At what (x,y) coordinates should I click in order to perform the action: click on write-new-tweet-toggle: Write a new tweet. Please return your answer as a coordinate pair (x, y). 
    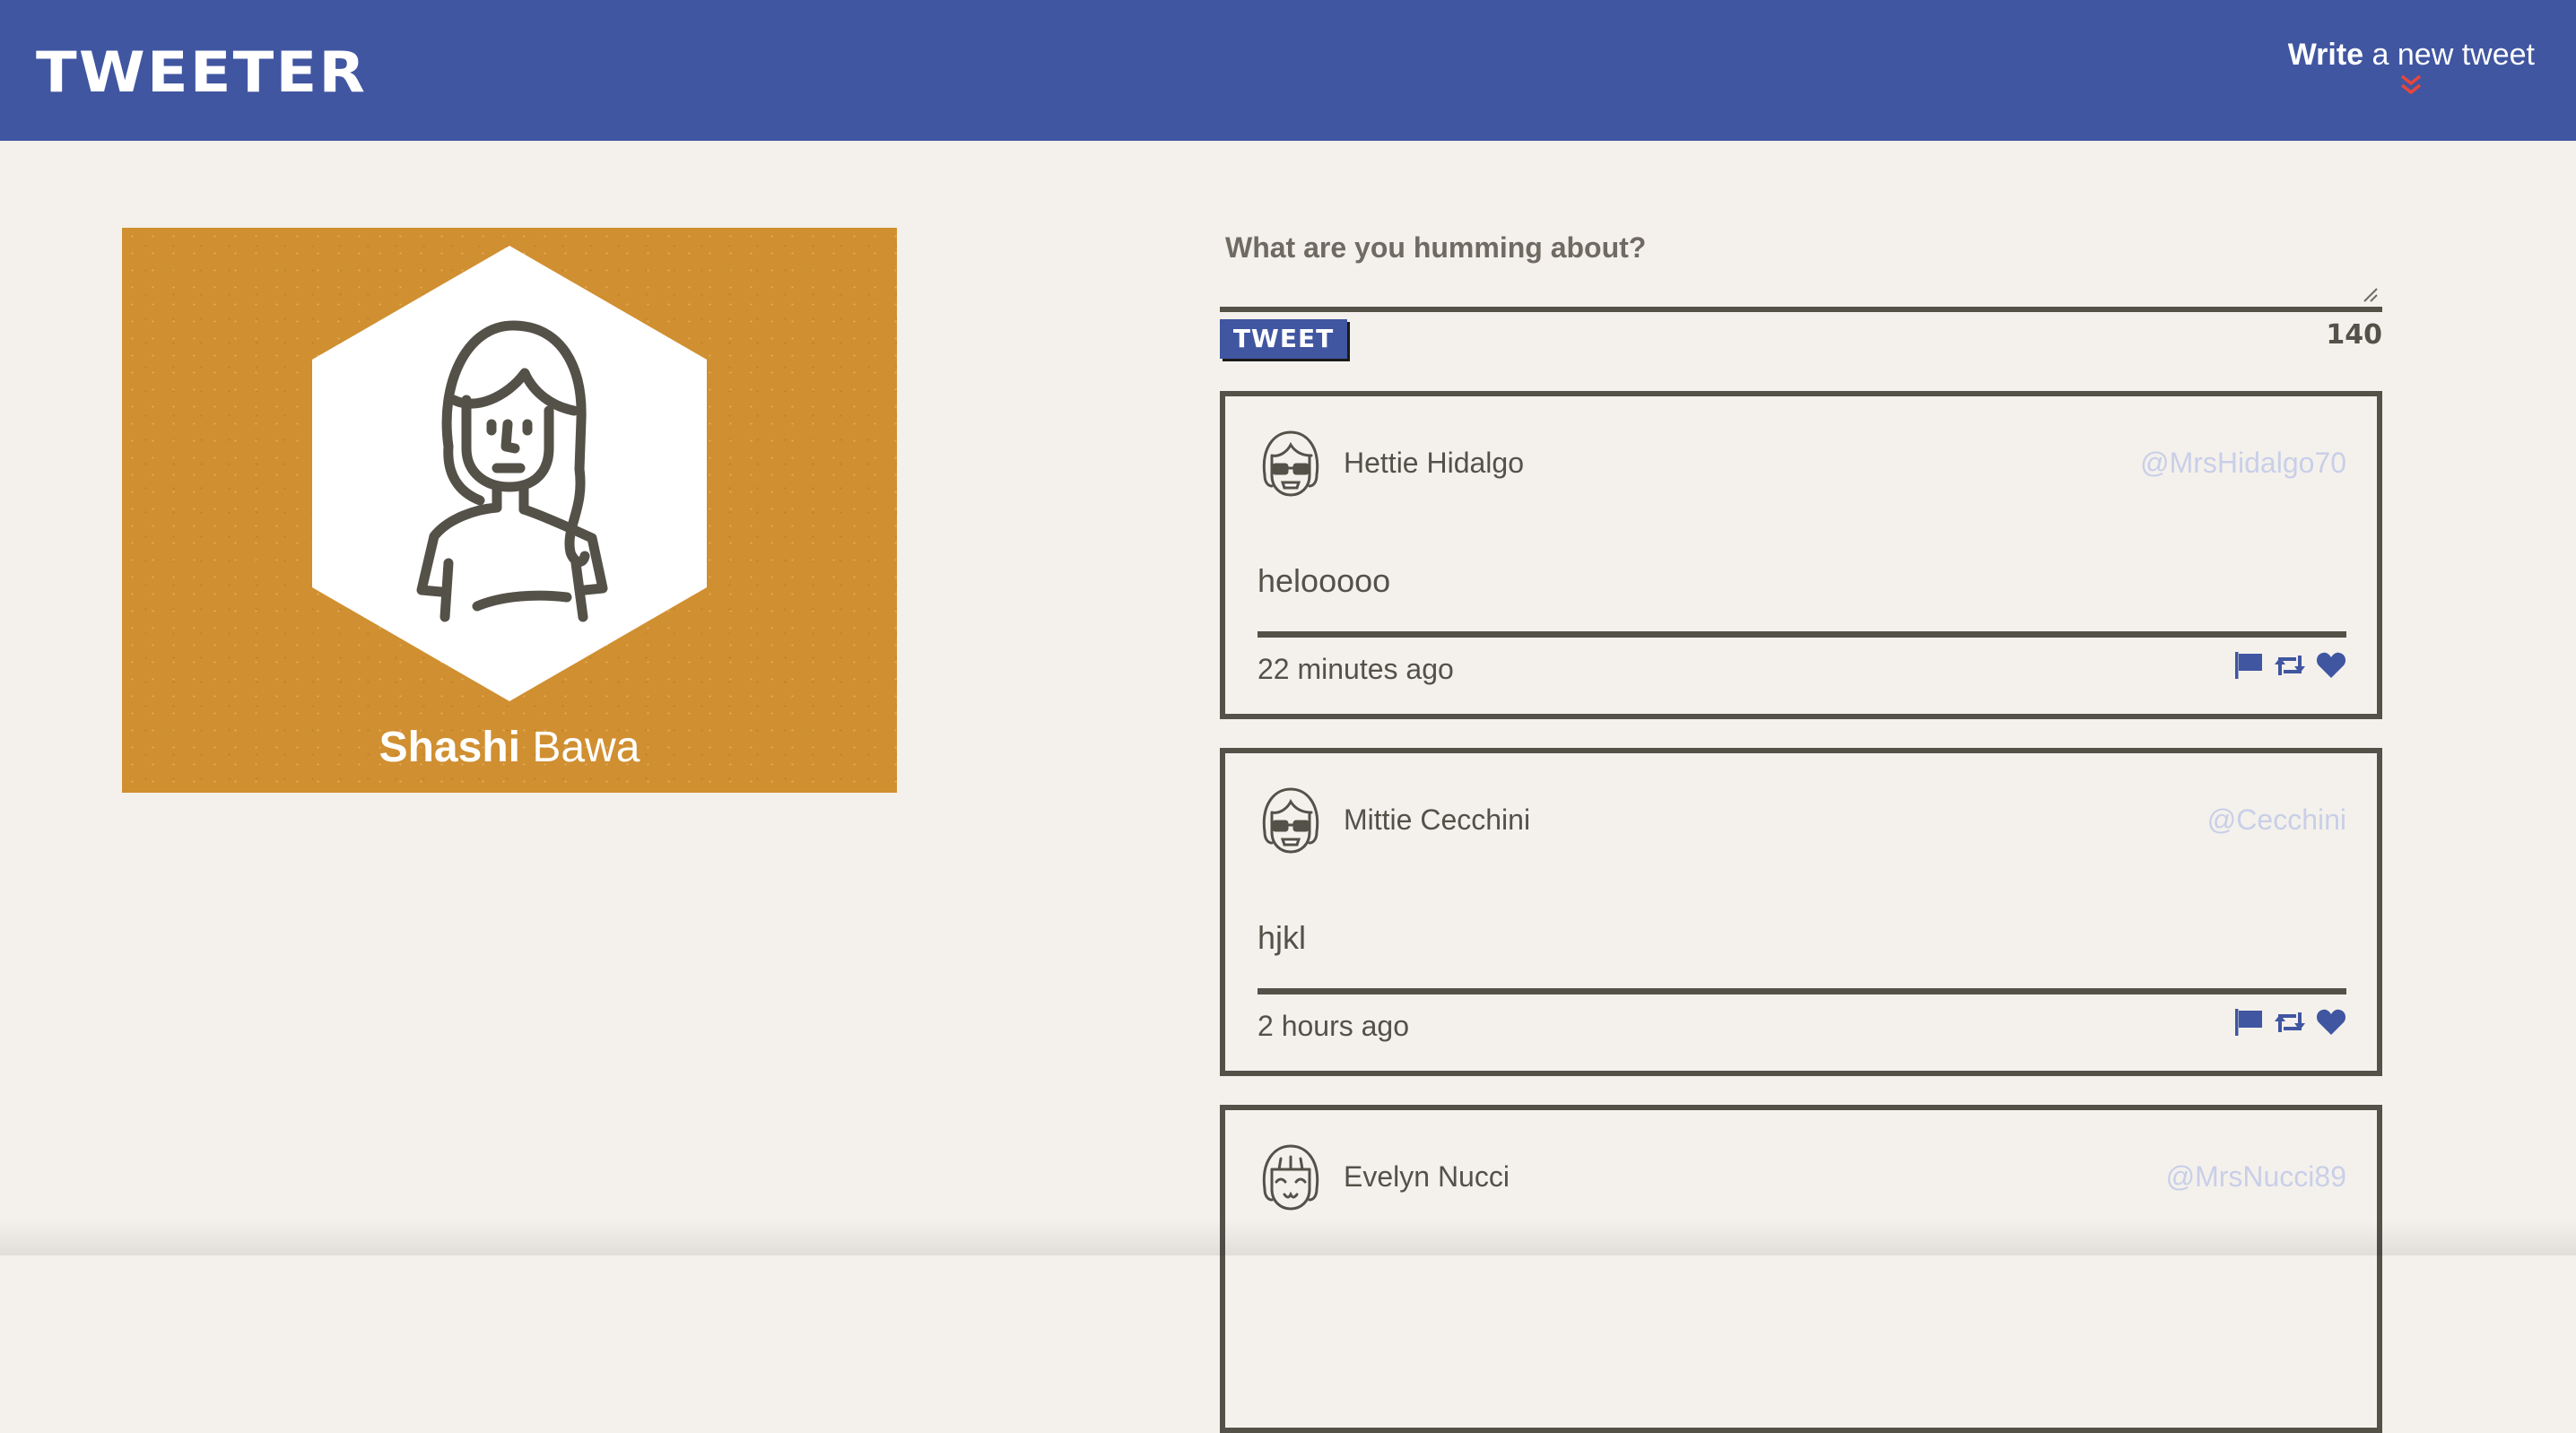
    Looking at the image, I should click on (2411, 66).